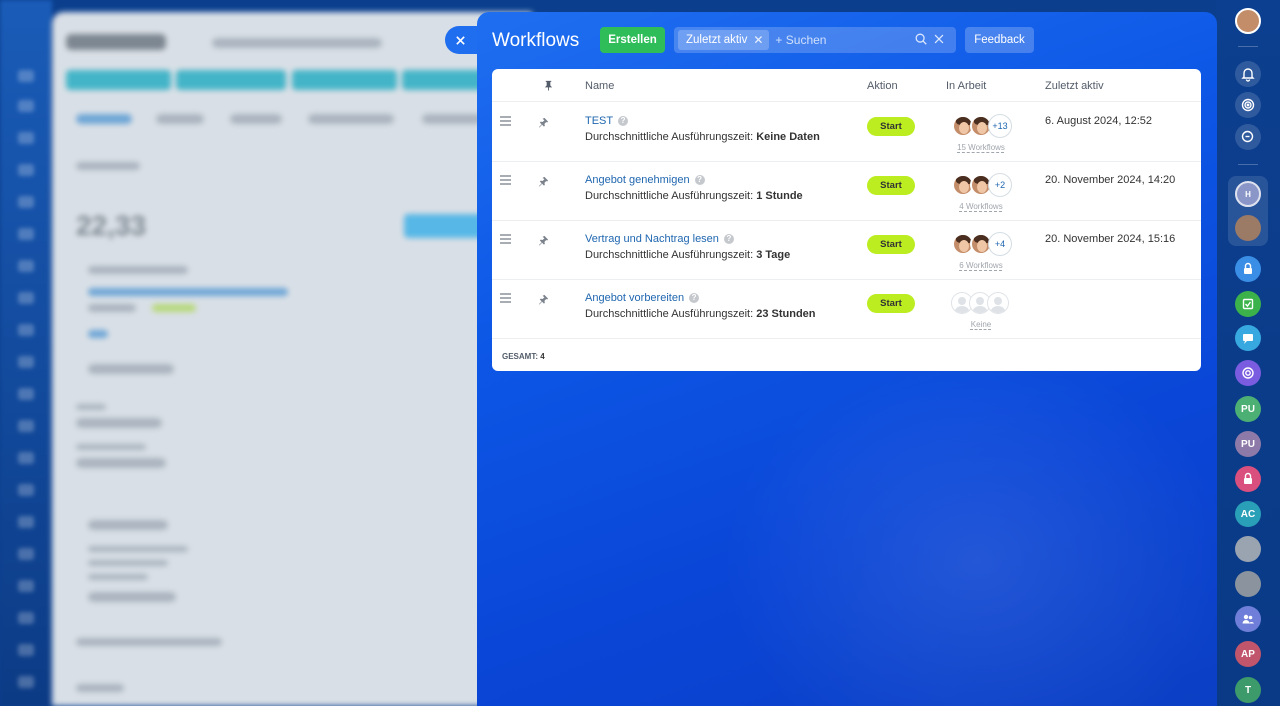 Image resolution: width=1280 pixels, height=706 pixels. What do you see at coordinates (1248, 194) in the screenshot?
I see `chat-avatar-h: H` at bounding box center [1248, 194].